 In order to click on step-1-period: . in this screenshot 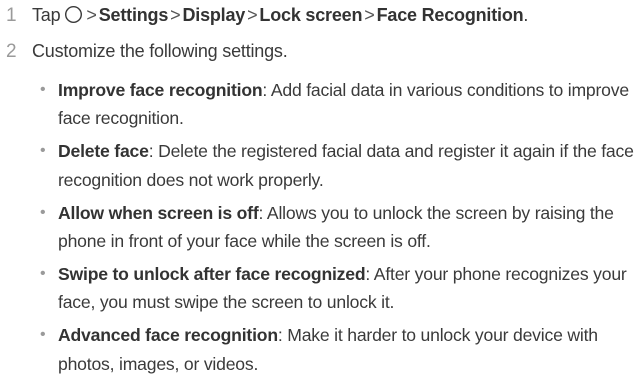, I will do `click(526, 15)`.